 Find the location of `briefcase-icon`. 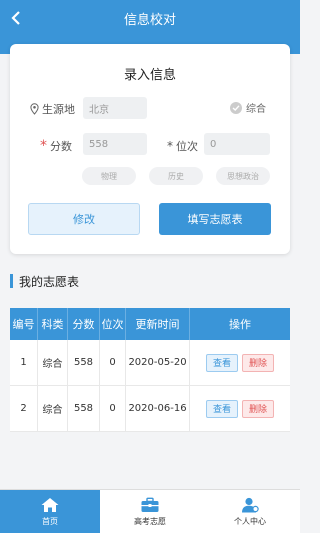

briefcase-icon is located at coordinates (150, 504).